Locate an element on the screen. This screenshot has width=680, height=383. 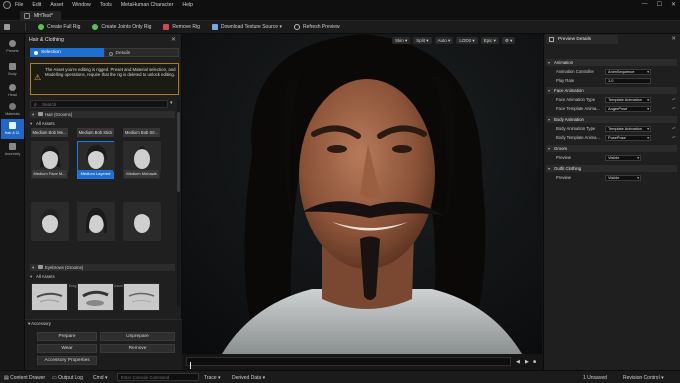
remove-rig-button: Remove Rig is located at coordinates (181, 27).